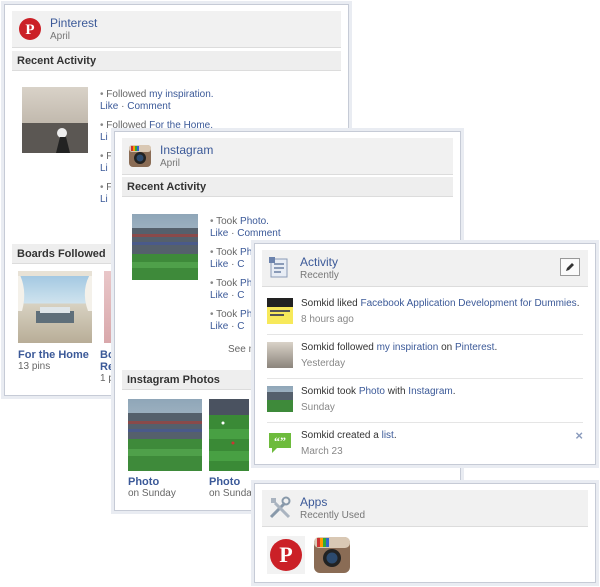 Image resolution: width=600 pixels, height=587 pixels. Describe the element at coordinates (425, 268) in the screenshot. I see `activity-header: Activity Recently` at that location.